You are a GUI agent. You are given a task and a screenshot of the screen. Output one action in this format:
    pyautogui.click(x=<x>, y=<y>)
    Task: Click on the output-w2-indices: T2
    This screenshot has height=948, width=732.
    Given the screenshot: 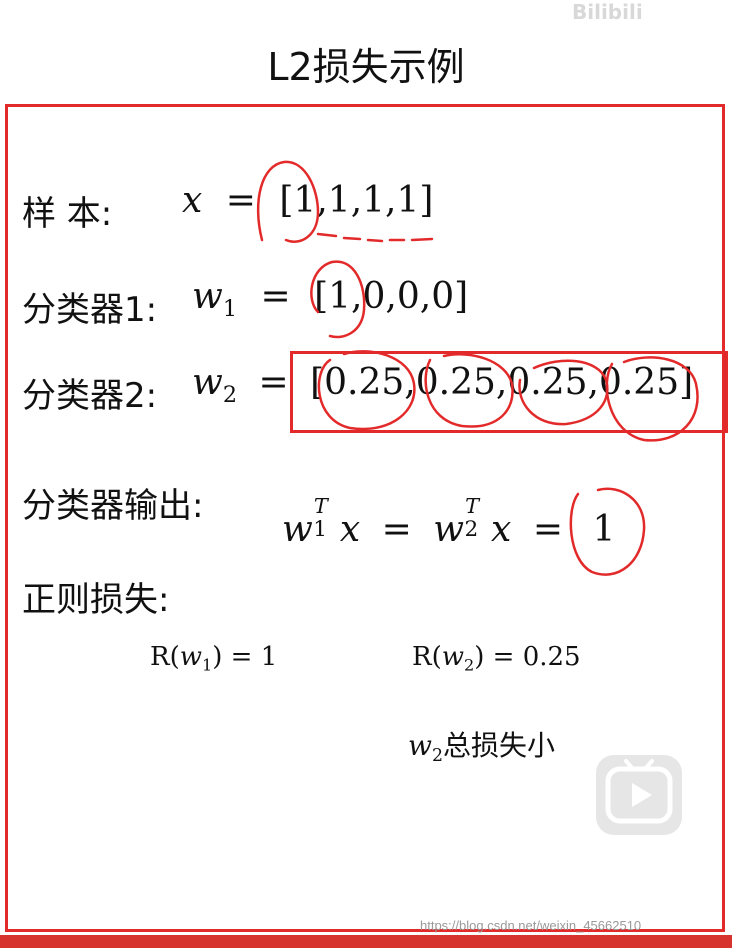 What is the action you would take?
    pyautogui.click(x=477, y=518)
    